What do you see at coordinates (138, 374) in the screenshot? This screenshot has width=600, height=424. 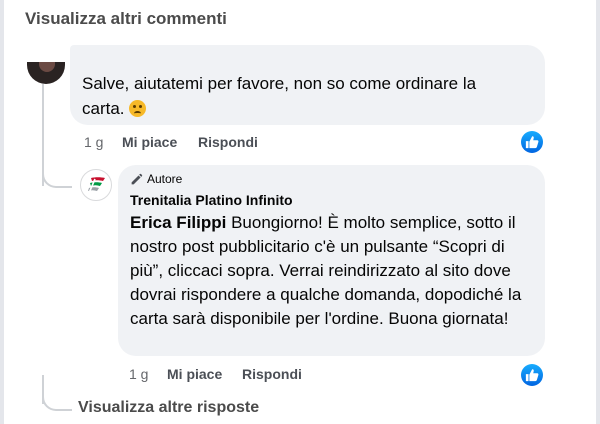 I see `reply-timestamp: 1 g` at bounding box center [138, 374].